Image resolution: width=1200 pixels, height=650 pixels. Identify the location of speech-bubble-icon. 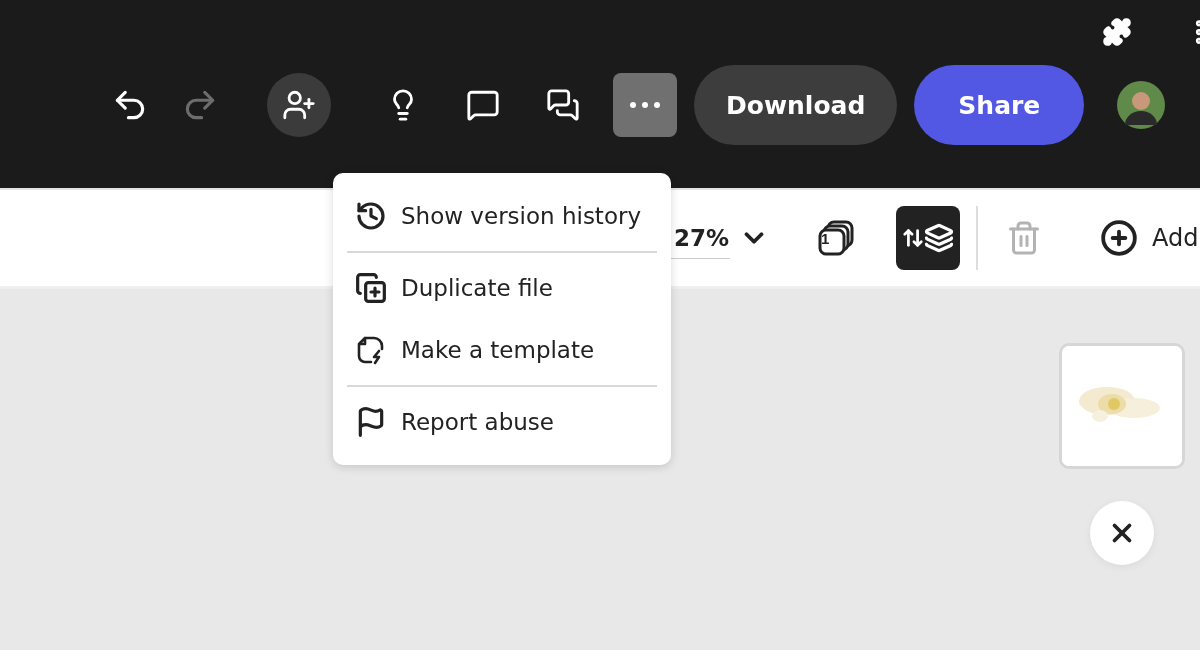
(483, 105).